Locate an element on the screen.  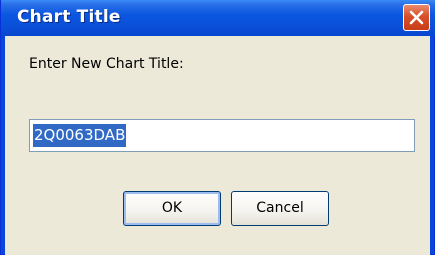
title-bar: Chart Title is located at coordinates (218, 18).